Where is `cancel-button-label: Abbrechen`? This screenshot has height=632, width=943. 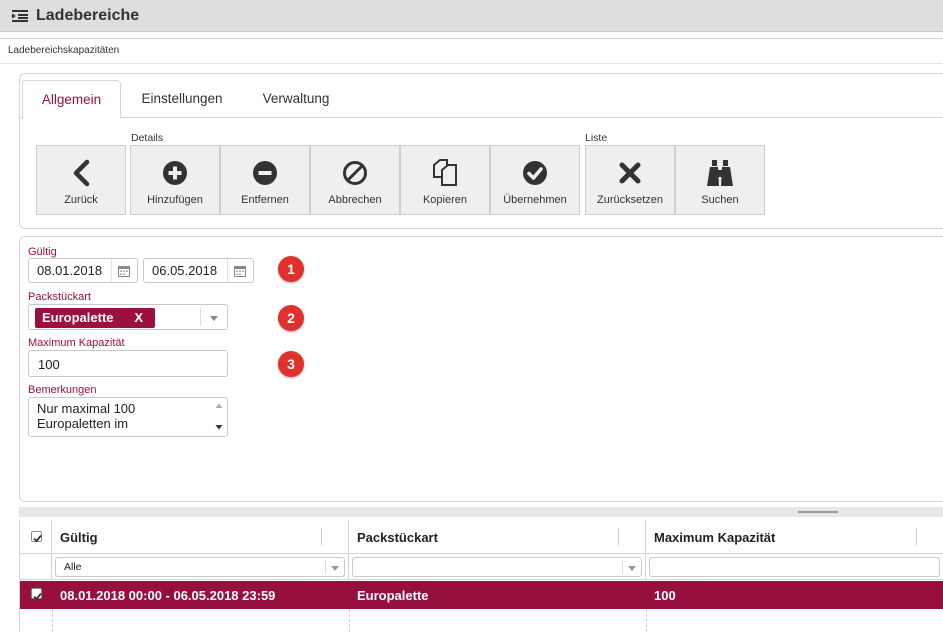 cancel-button-label: Abbrechen is located at coordinates (355, 200).